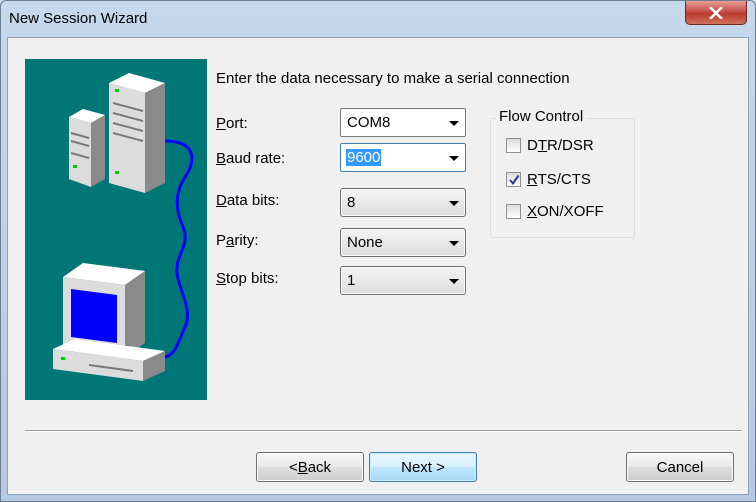 The image size is (756, 502). I want to click on close-button, so click(716, 13).